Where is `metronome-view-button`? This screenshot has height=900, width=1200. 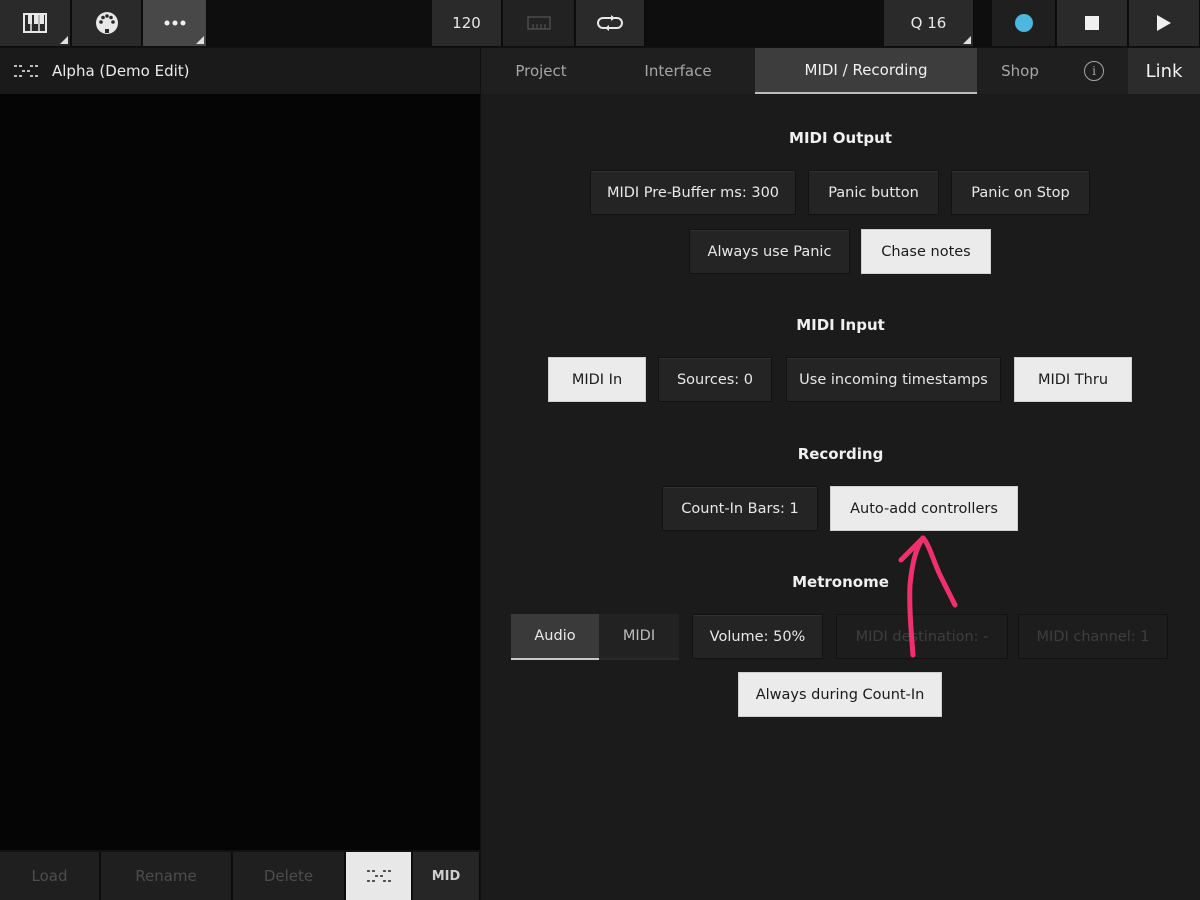 metronome-view-button is located at coordinates (539, 23).